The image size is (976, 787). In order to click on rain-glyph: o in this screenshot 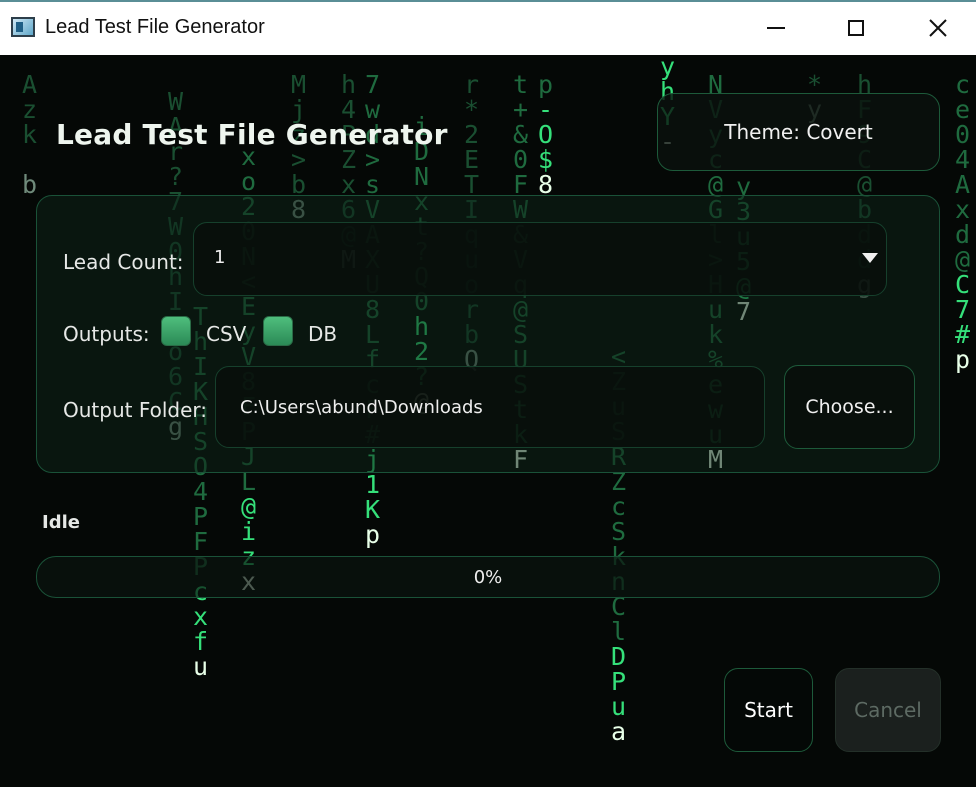, I will do `click(248, 181)`.